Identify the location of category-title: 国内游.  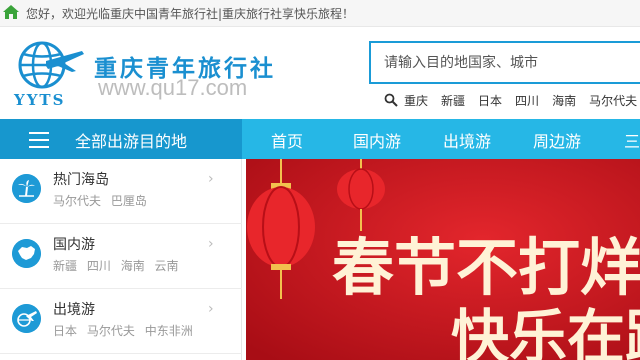
(74, 245).